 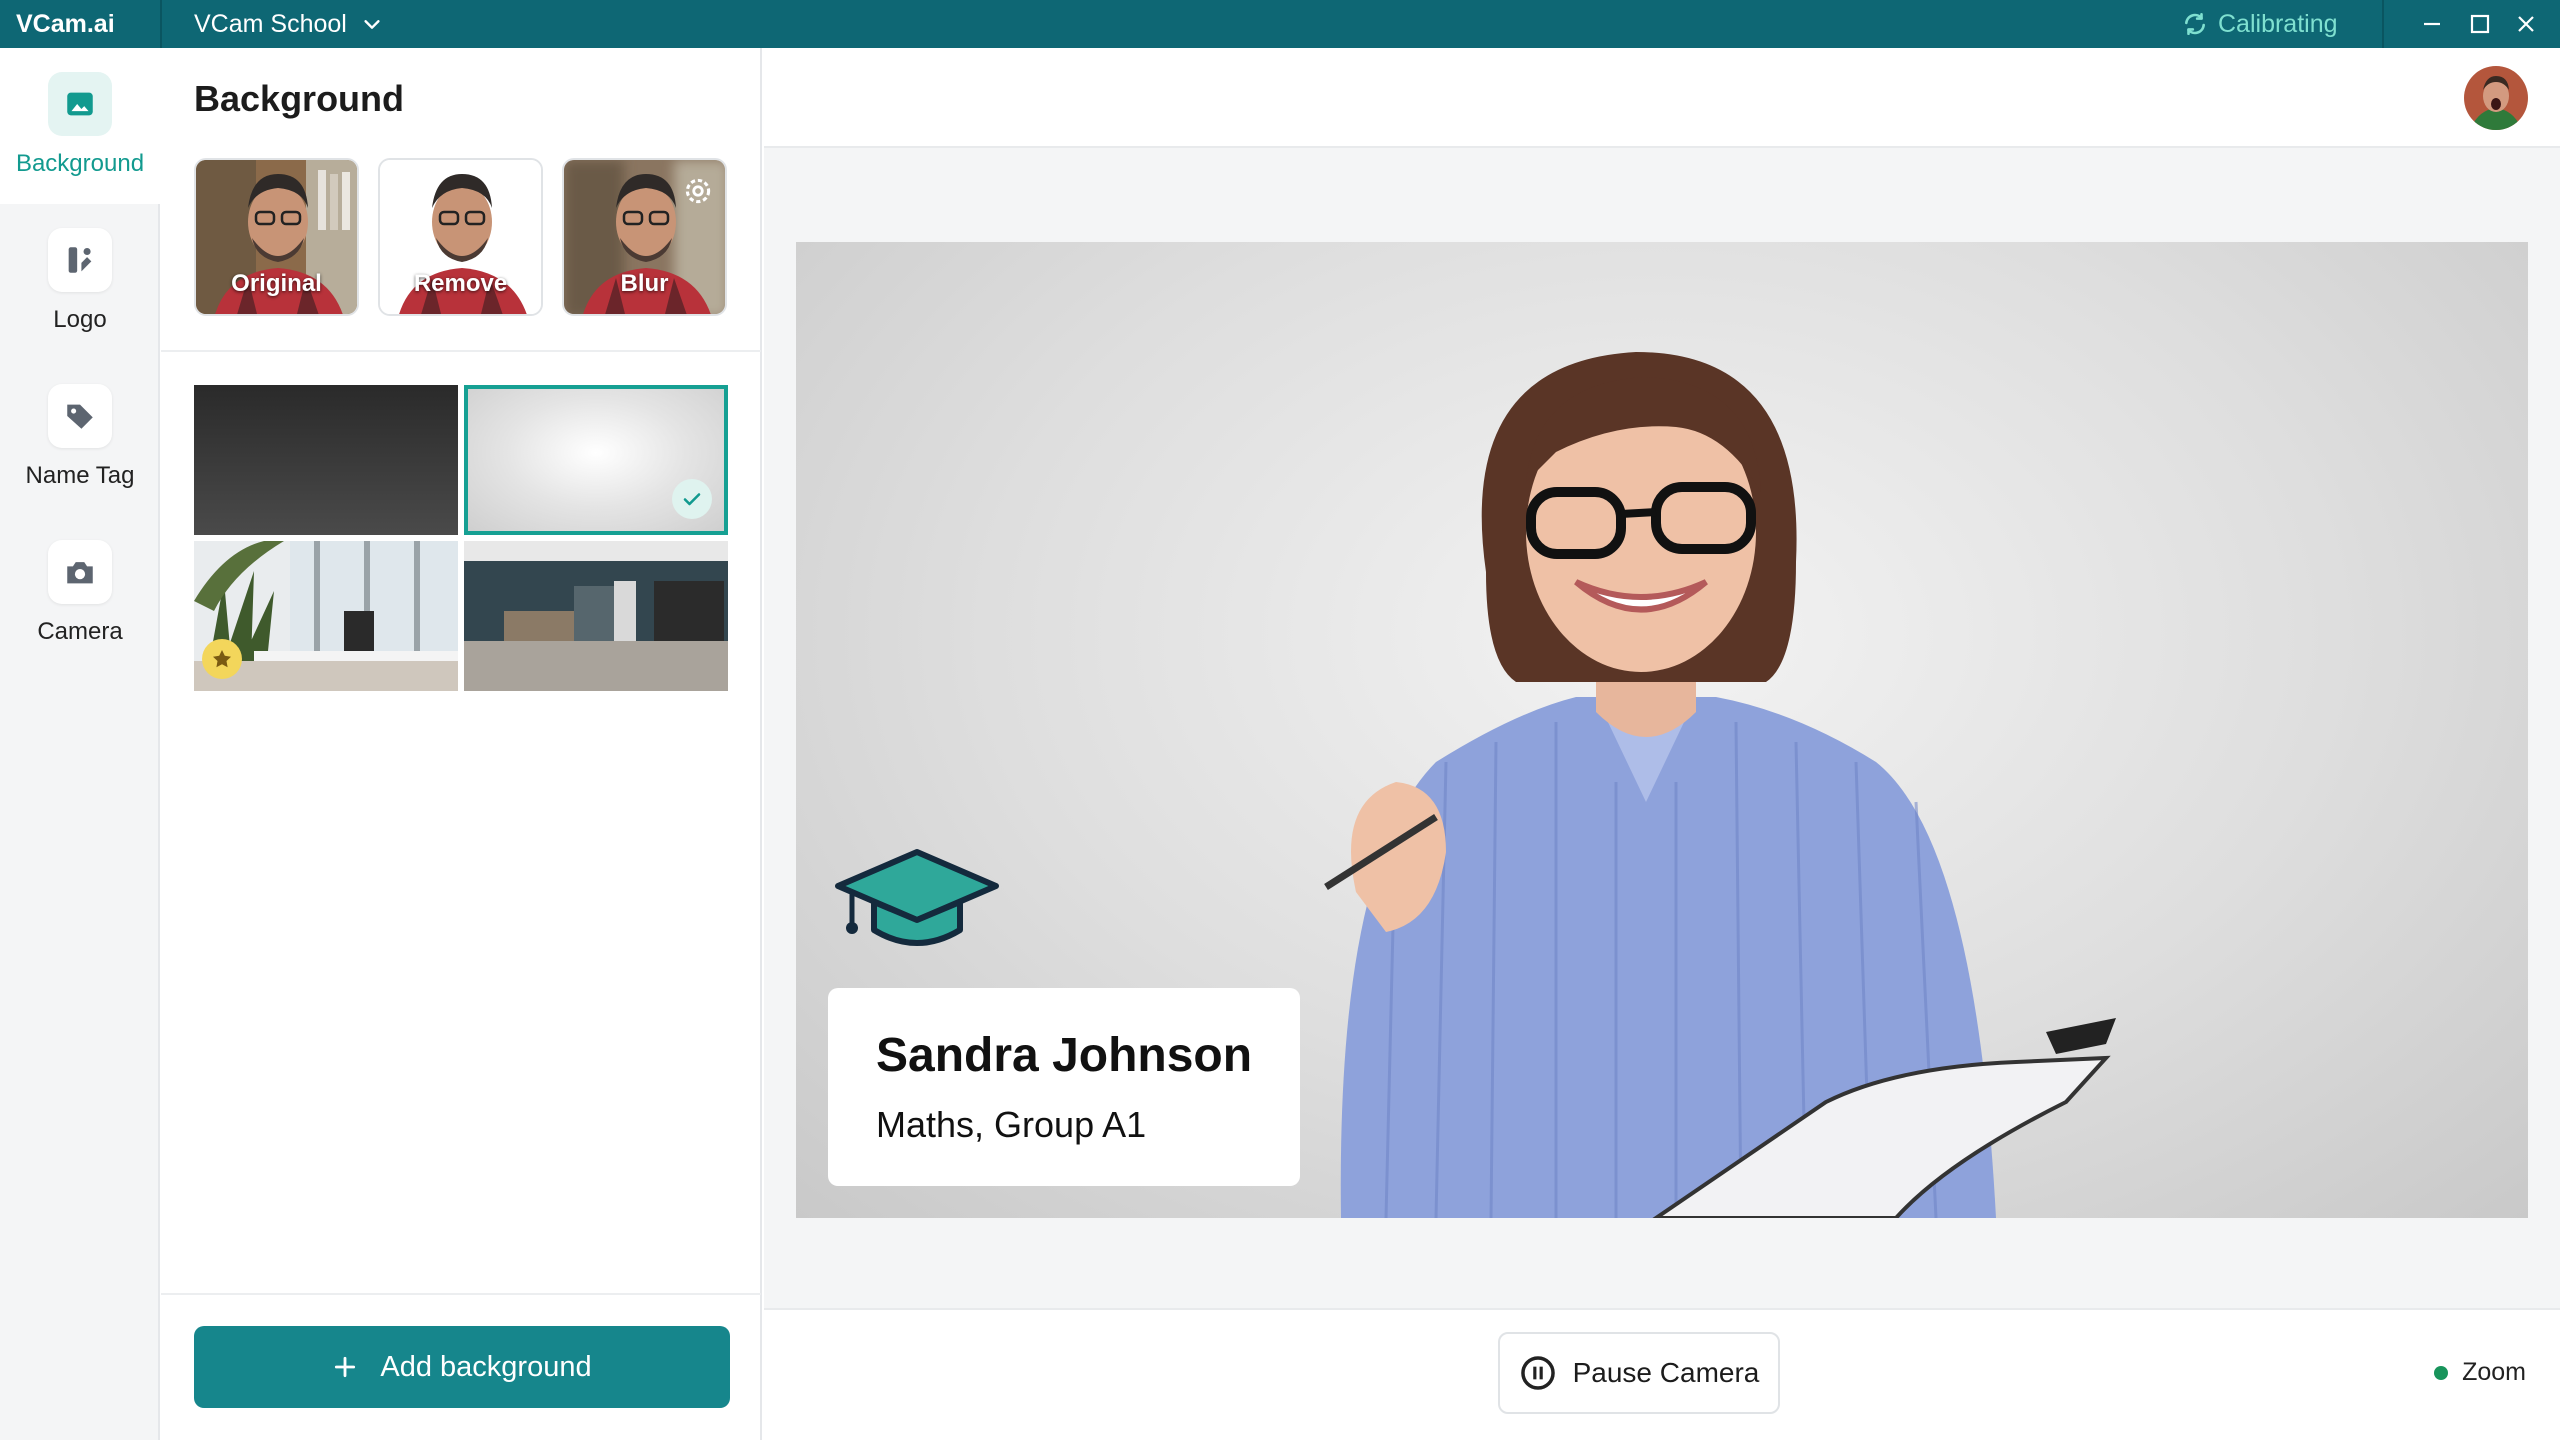 I want to click on image-icon, so click(x=80, y=104).